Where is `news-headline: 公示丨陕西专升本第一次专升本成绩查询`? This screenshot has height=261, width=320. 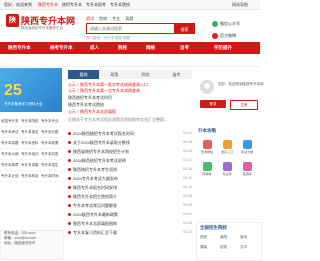
news-headline: 公示丨陕西专升本第一次专升本成绩查询 is located at coordinates (130, 91).